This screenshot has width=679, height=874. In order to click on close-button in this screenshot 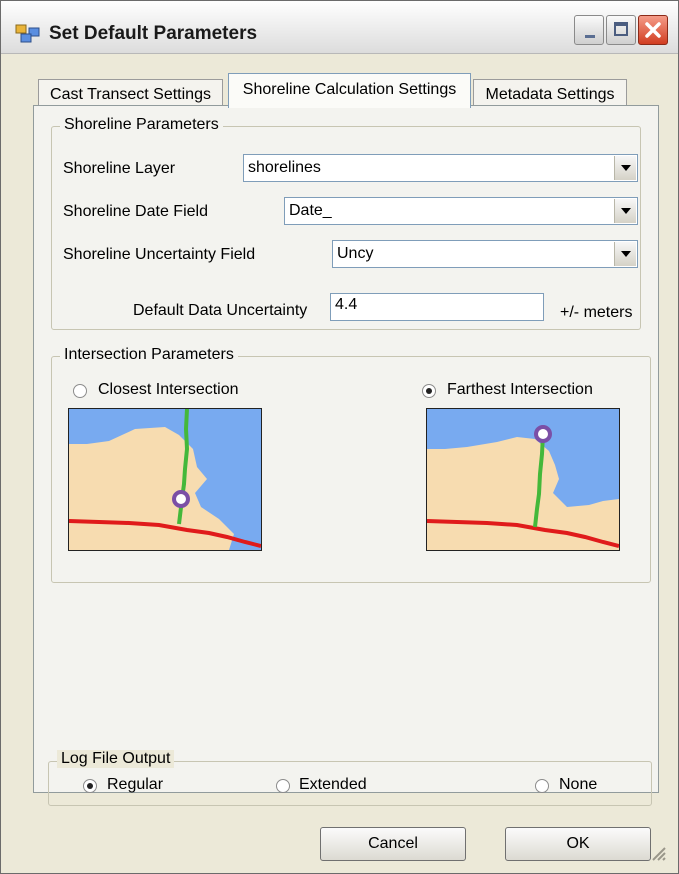, I will do `click(653, 30)`.